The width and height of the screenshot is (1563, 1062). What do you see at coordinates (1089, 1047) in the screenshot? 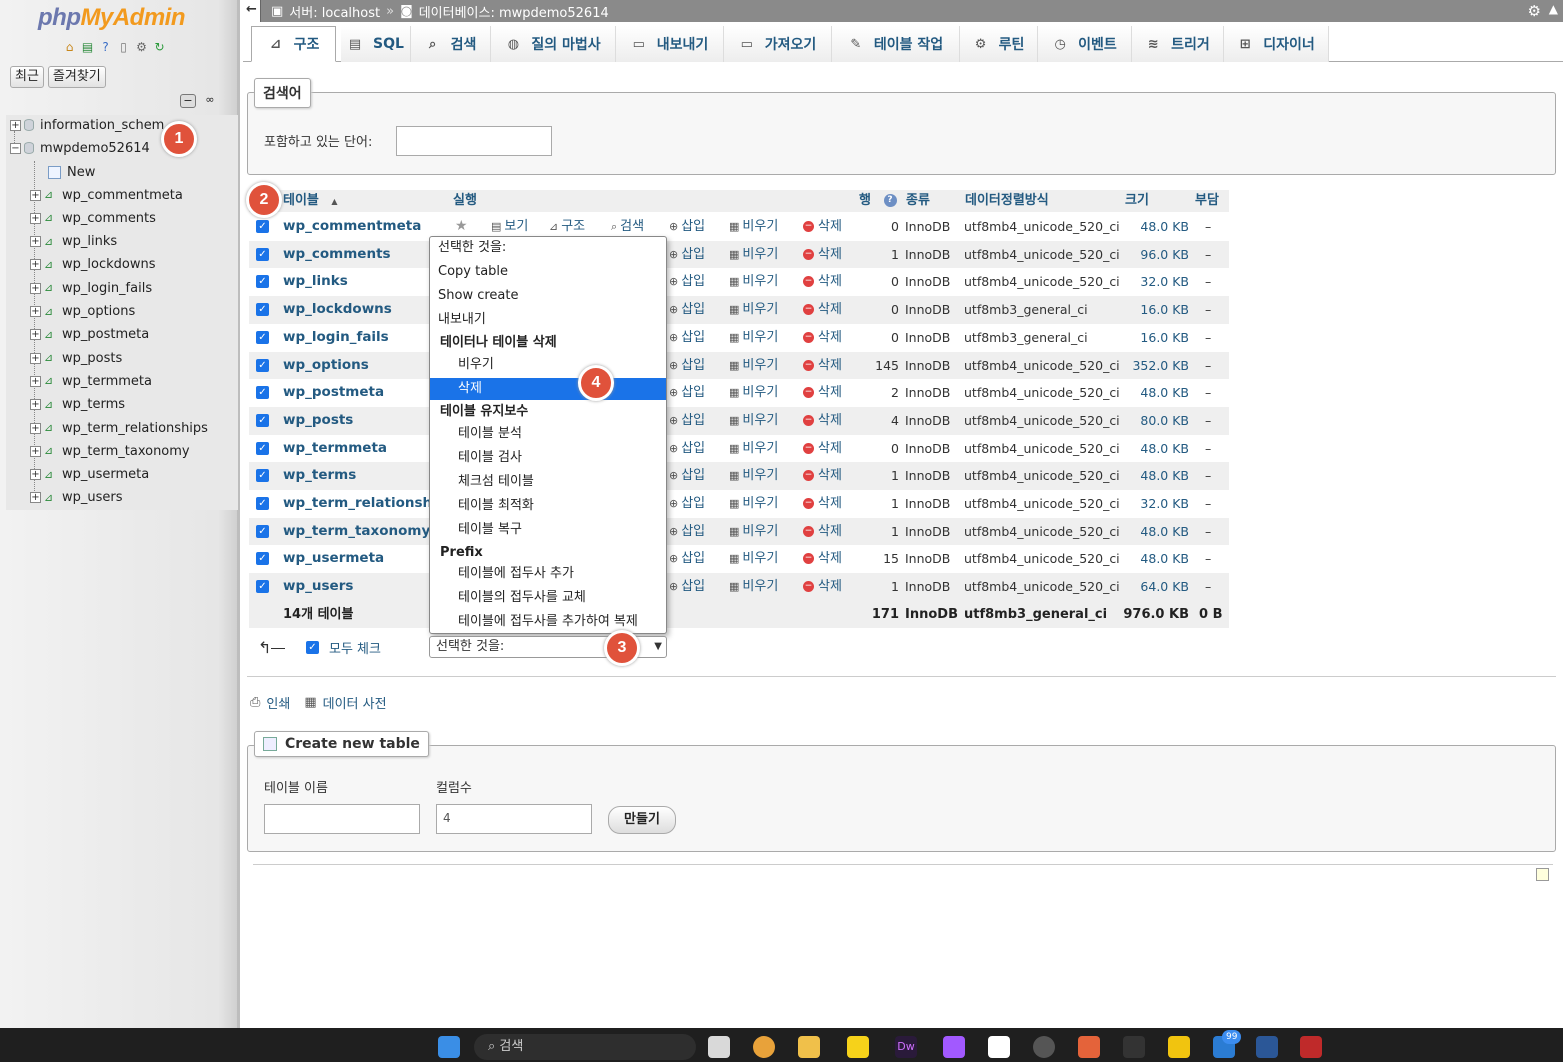
I see `app-icon` at bounding box center [1089, 1047].